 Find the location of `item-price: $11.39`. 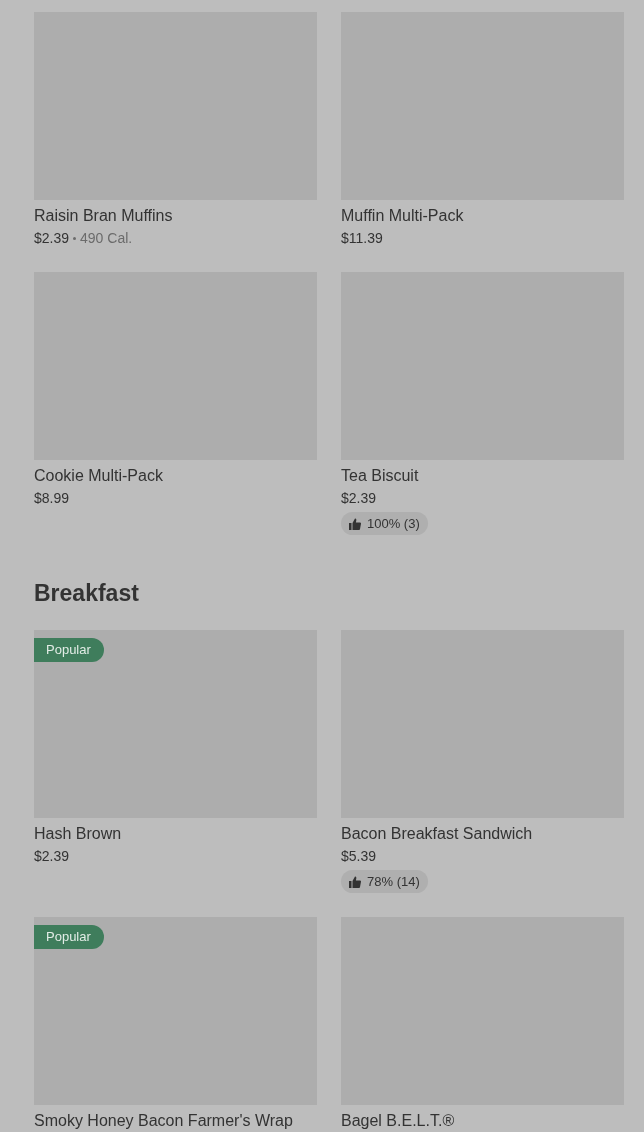

item-price: $11.39 is located at coordinates (362, 238).